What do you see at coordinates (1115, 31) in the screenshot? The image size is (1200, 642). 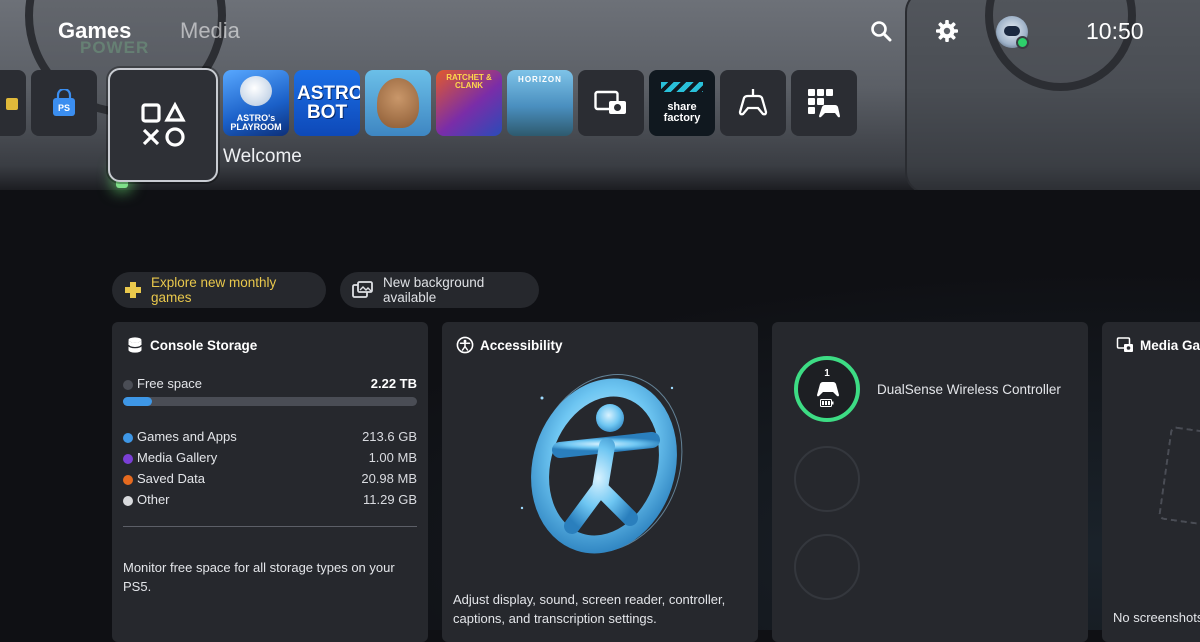 I see `clock: 10:50` at bounding box center [1115, 31].